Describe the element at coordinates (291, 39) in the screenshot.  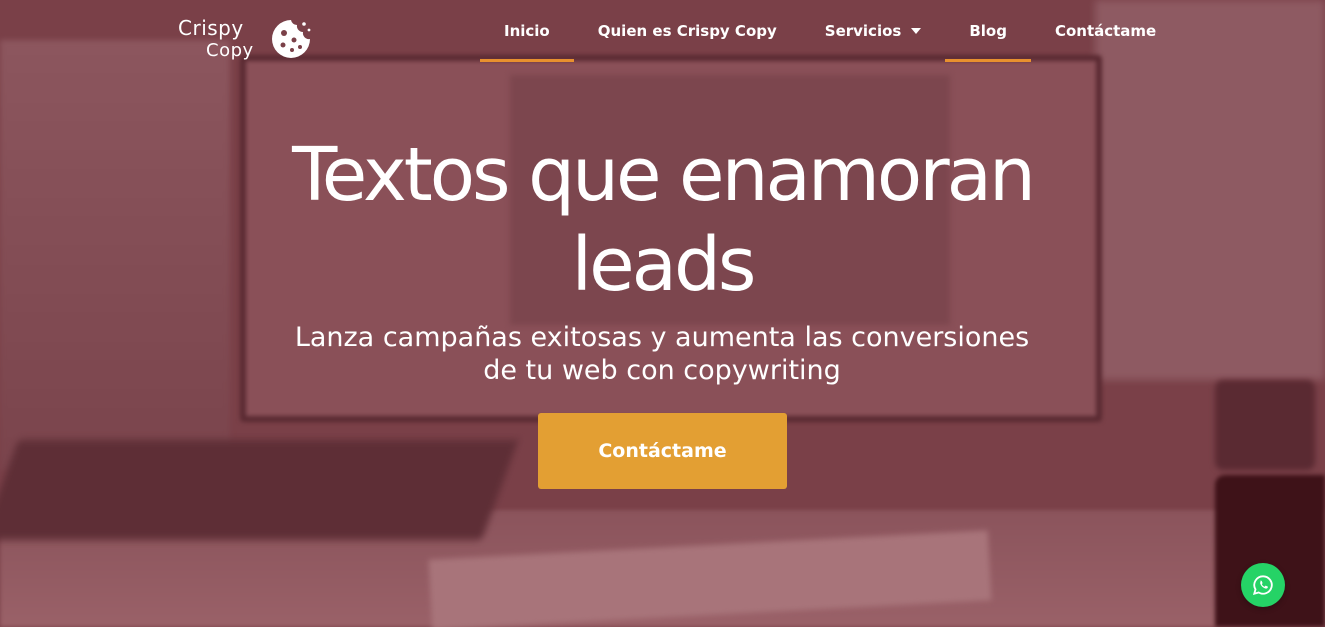
I see `cookie-icon` at that location.